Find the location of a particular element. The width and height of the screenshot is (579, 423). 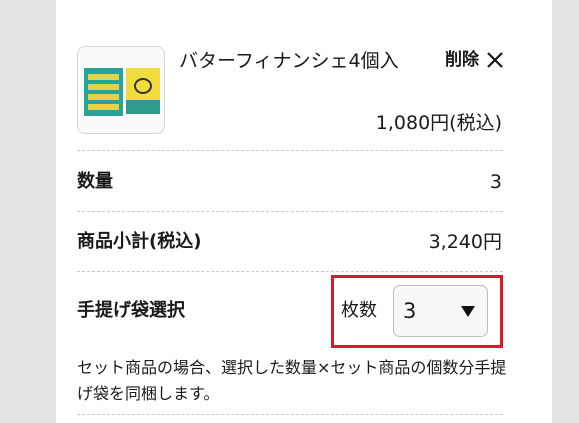

bag-count-label: 枚数 is located at coordinates (359, 310).